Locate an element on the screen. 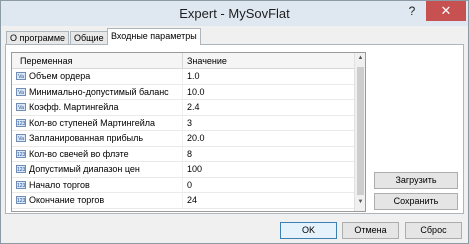 This screenshot has height=244, width=469. parameter-name: Кол-во ступеней Мартингейла is located at coordinates (92, 122).